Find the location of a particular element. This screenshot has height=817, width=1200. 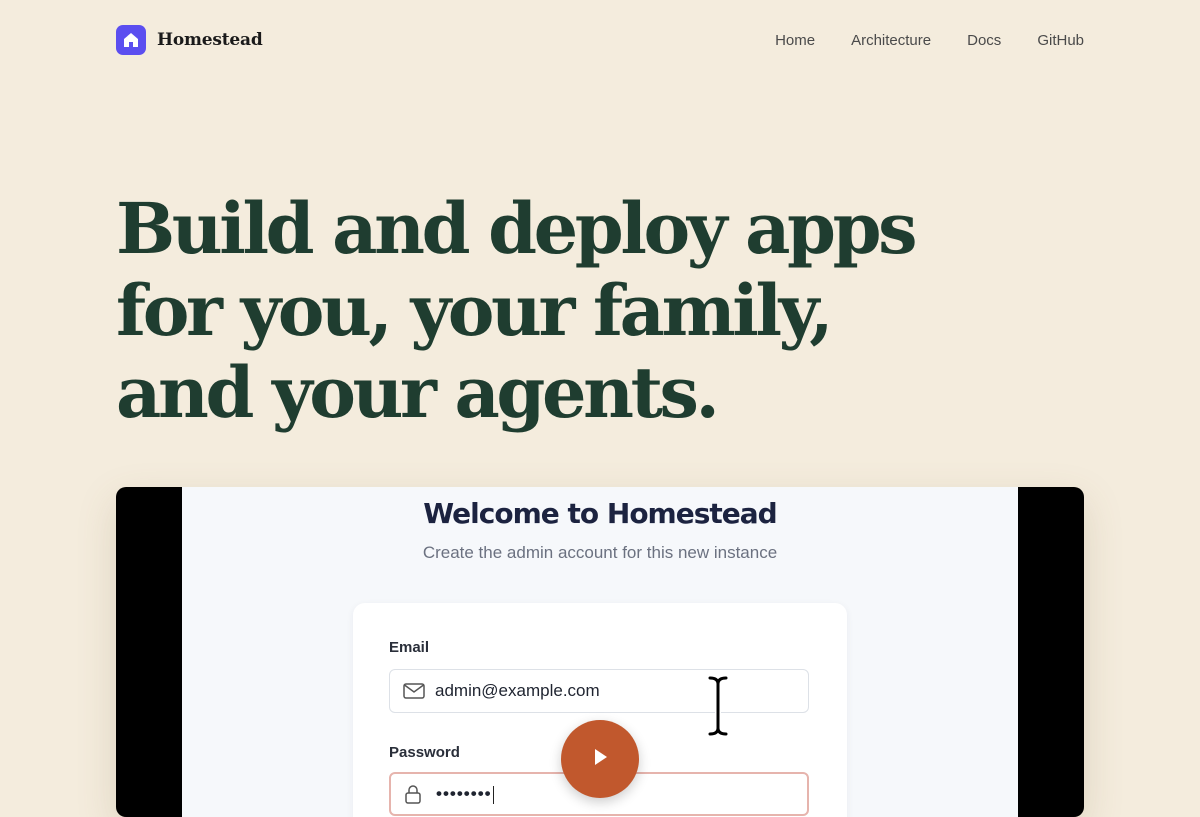

text-cursor-icon is located at coordinates (718, 708).